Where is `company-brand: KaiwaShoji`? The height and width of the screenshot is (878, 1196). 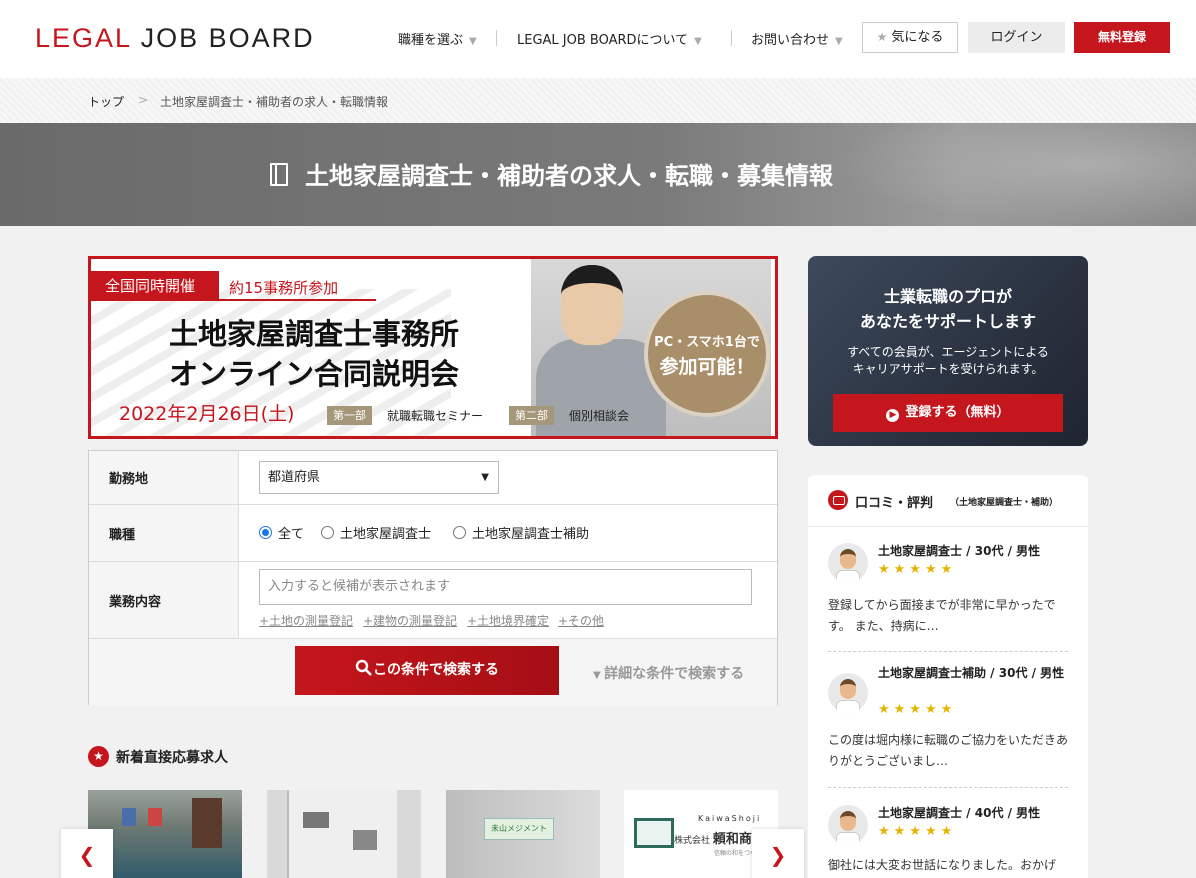 company-brand: KaiwaShoji is located at coordinates (730, 818).